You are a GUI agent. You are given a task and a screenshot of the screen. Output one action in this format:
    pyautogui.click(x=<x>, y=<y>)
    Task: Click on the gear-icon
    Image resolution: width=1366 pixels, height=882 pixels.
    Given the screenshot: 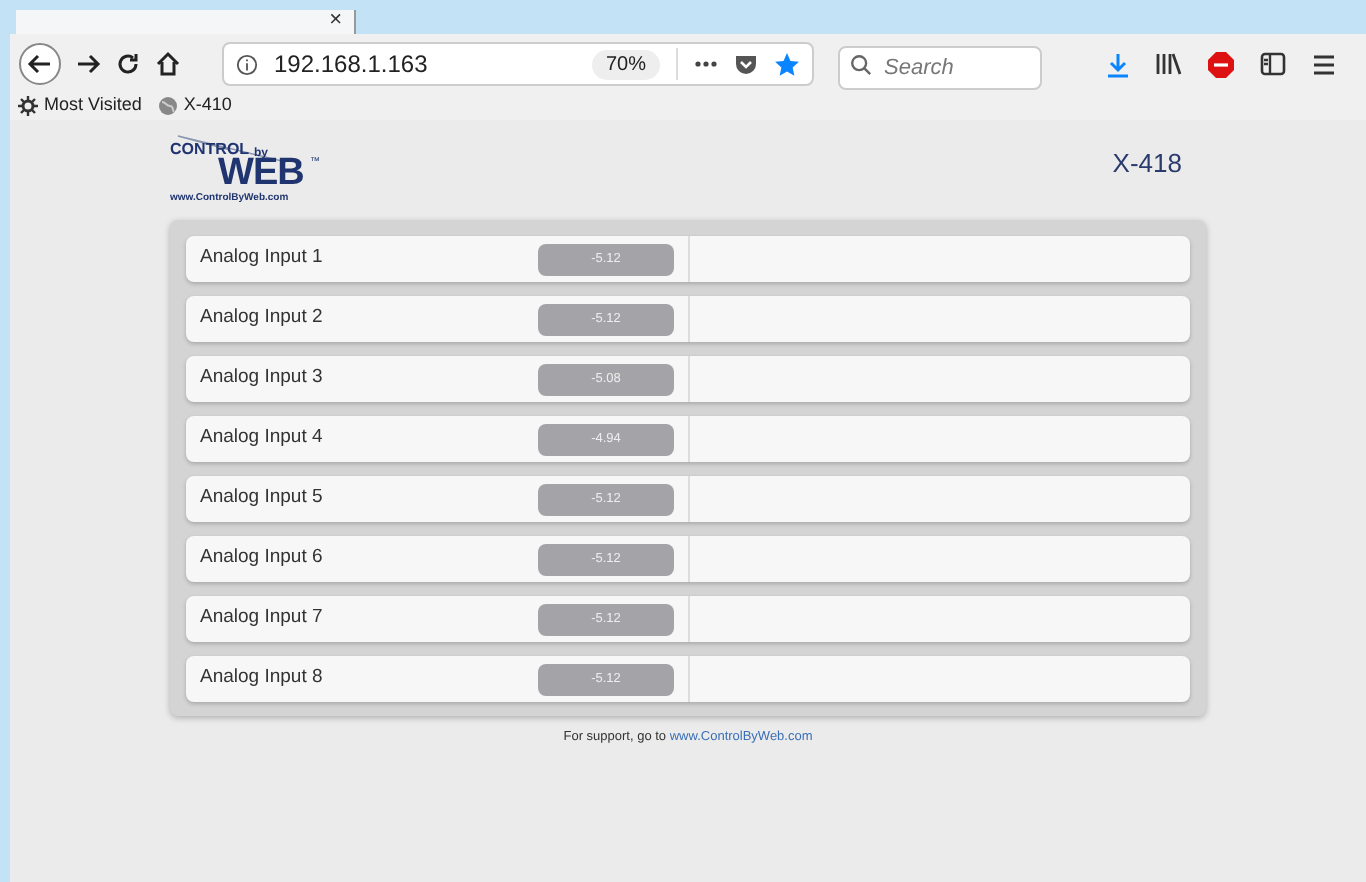 What is the action you would take?
    pyautogui.click(x=28, y=106)
    